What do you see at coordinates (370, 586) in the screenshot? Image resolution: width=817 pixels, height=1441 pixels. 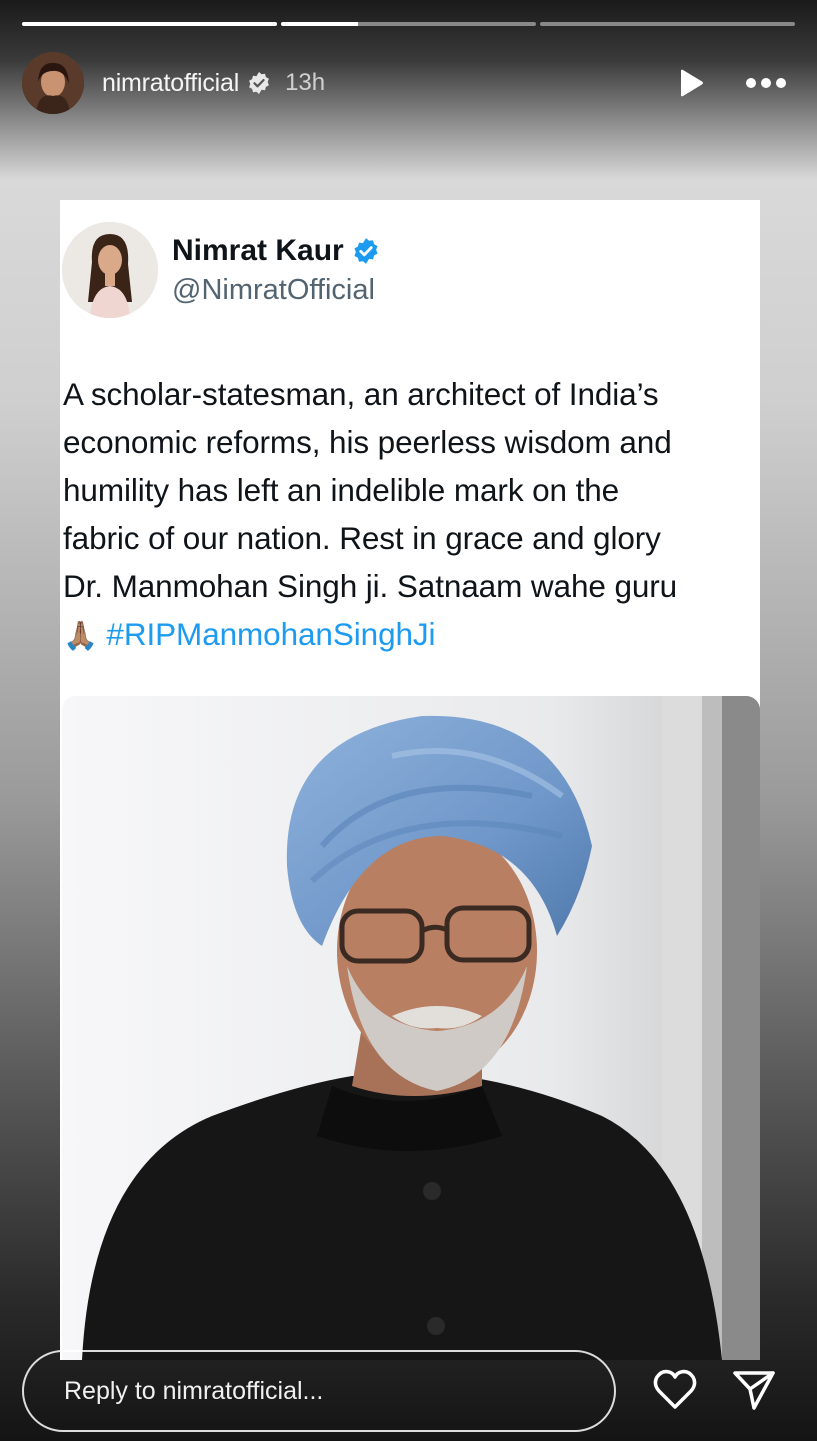 I see `tweet-line: Dr. Manmohan Singh ji. Satnaam wahe guru` at bounding box center [370, 586].